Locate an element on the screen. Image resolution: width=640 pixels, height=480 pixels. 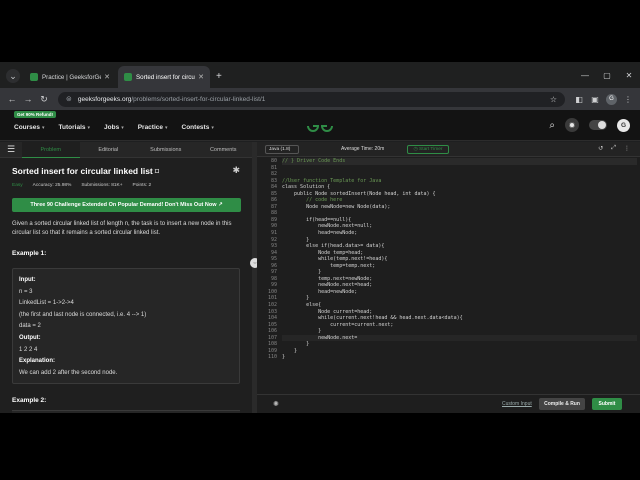
reset-icon: ↺ is located at coordinates (600, 148).